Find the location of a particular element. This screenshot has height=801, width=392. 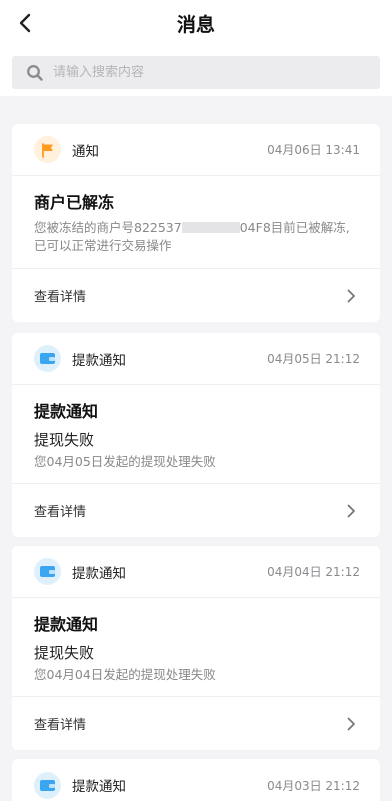

message-description-start: 您被冻结的商户号822537 is located at coordinates (108, 227).